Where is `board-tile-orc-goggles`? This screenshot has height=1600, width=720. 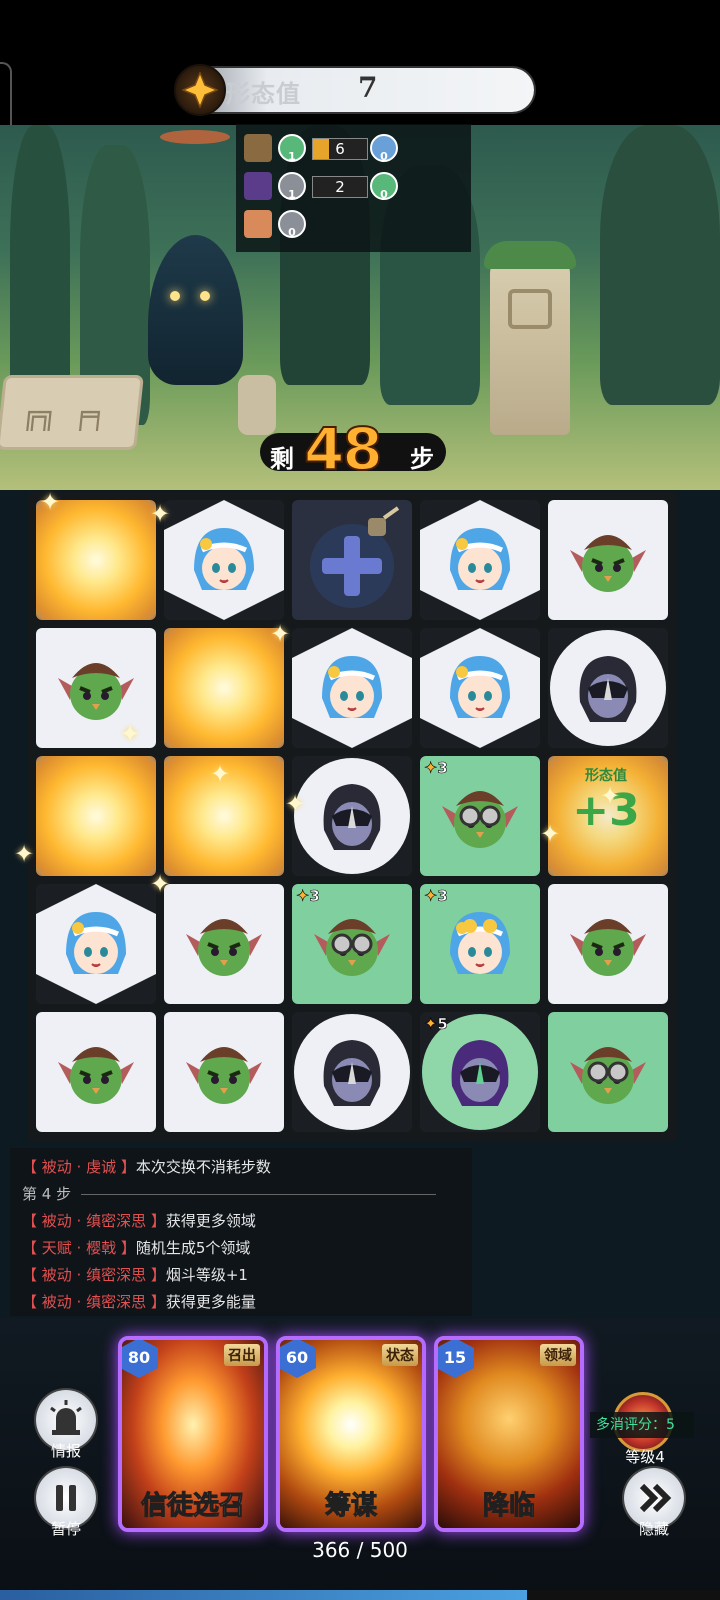 board-tile-orc-goggles is located at coordinates (608, 1072).